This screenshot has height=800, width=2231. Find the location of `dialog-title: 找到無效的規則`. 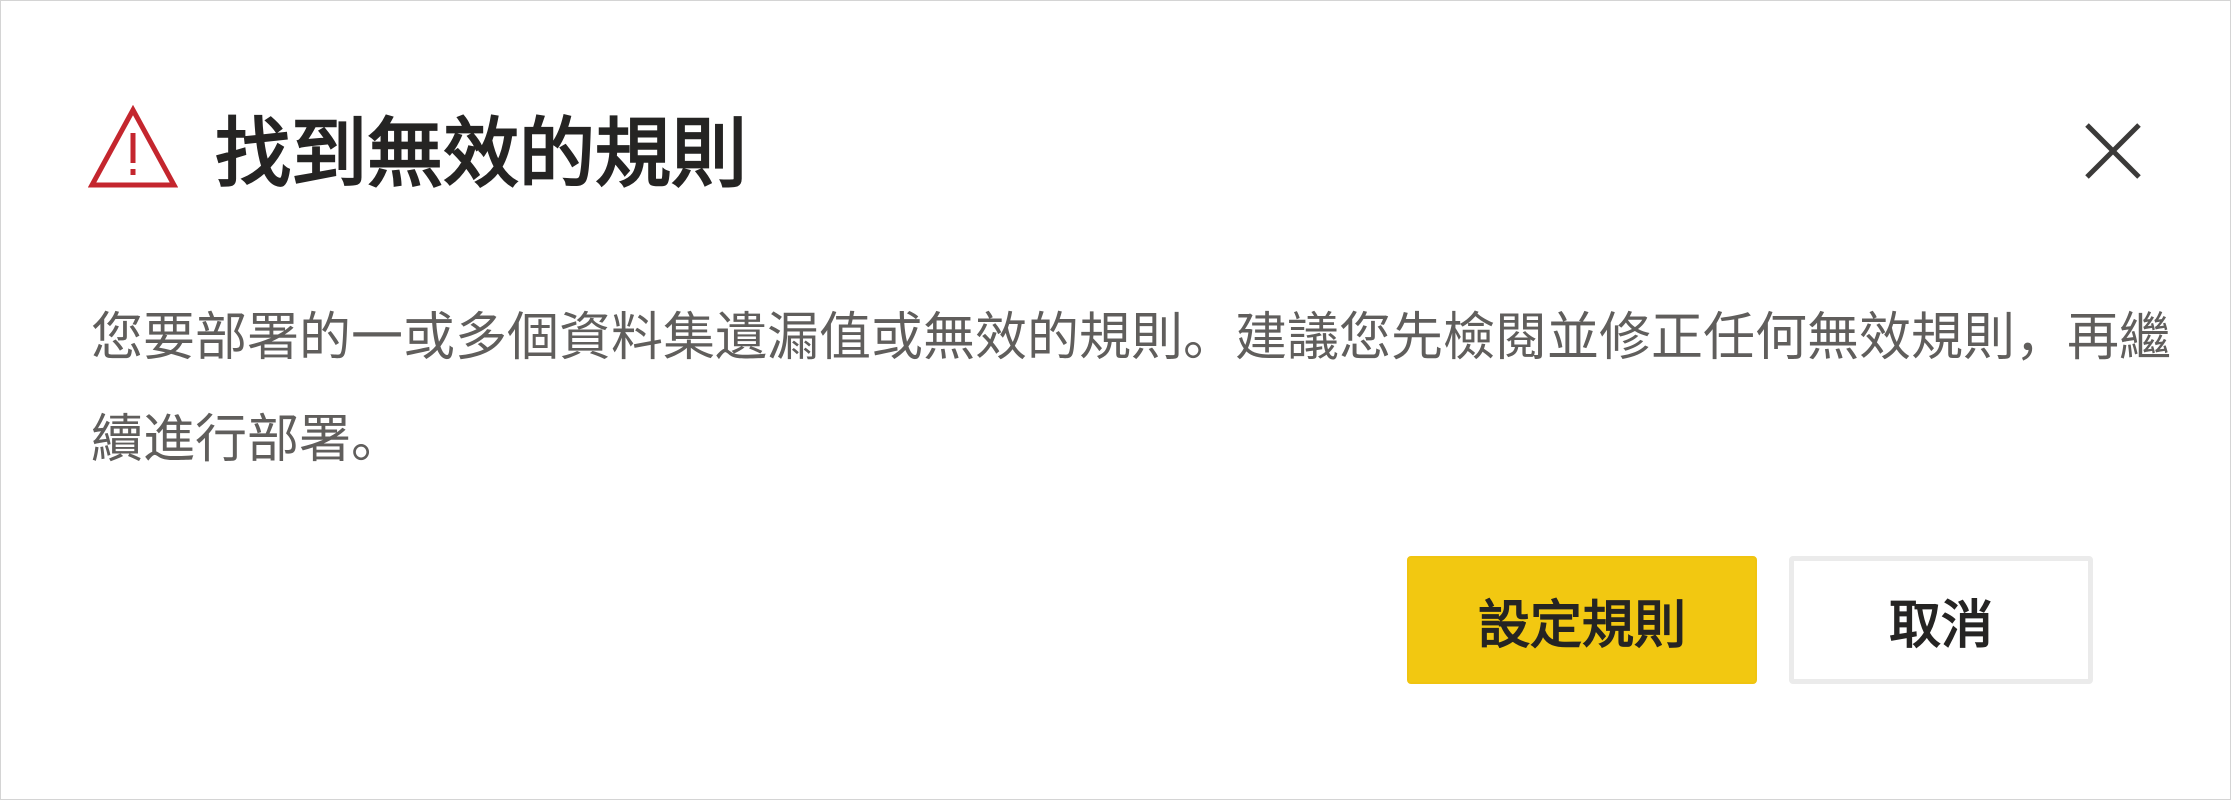

dialog-title: 找到無效的規則 is located at coordinates (481, 153).